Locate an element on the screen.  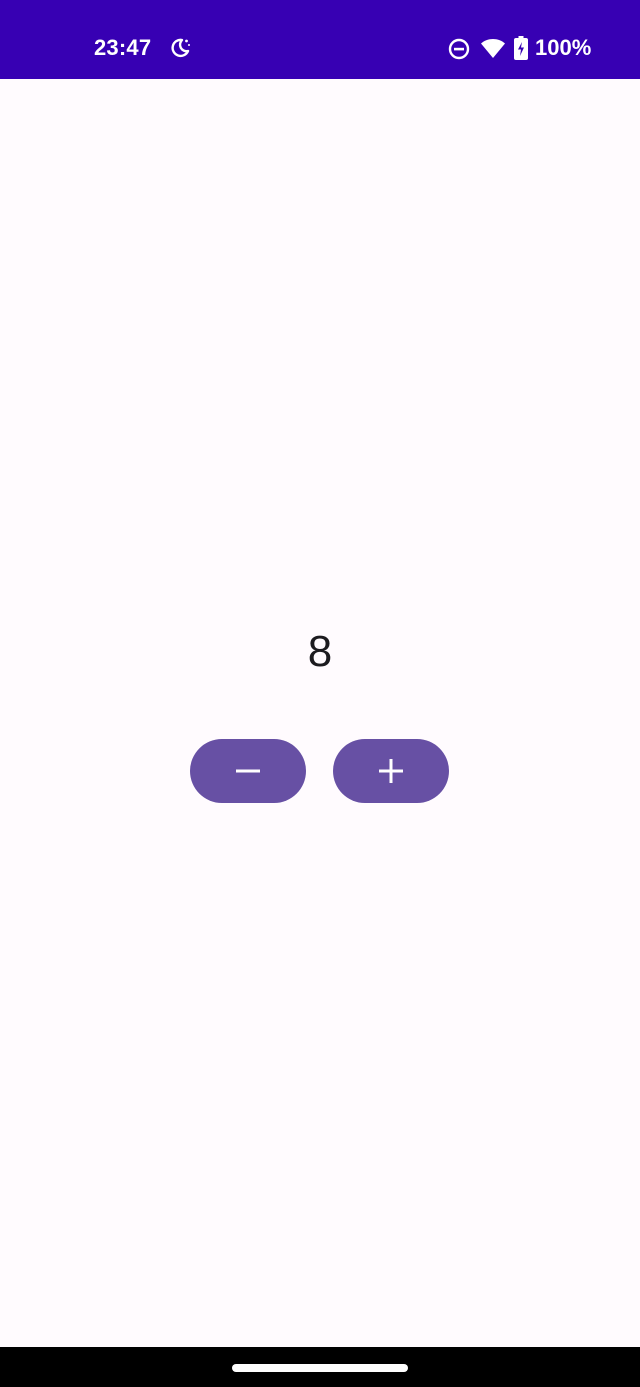
battery-percent: 100% is located at coordinates (563, 47).